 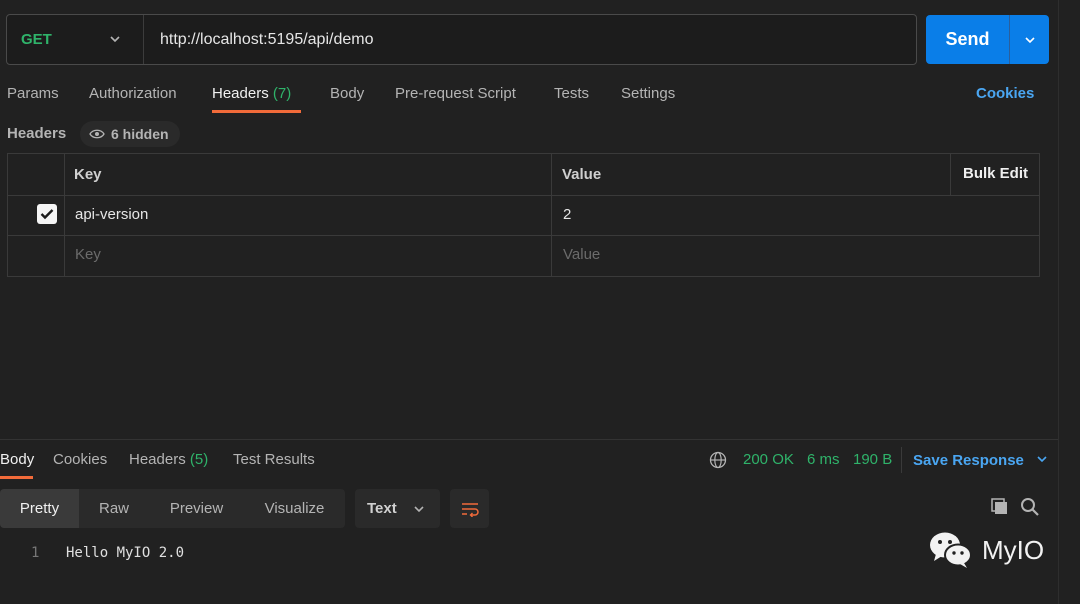 I want to click on hidden-count: 6 hidden, so click(x=140, y=134).